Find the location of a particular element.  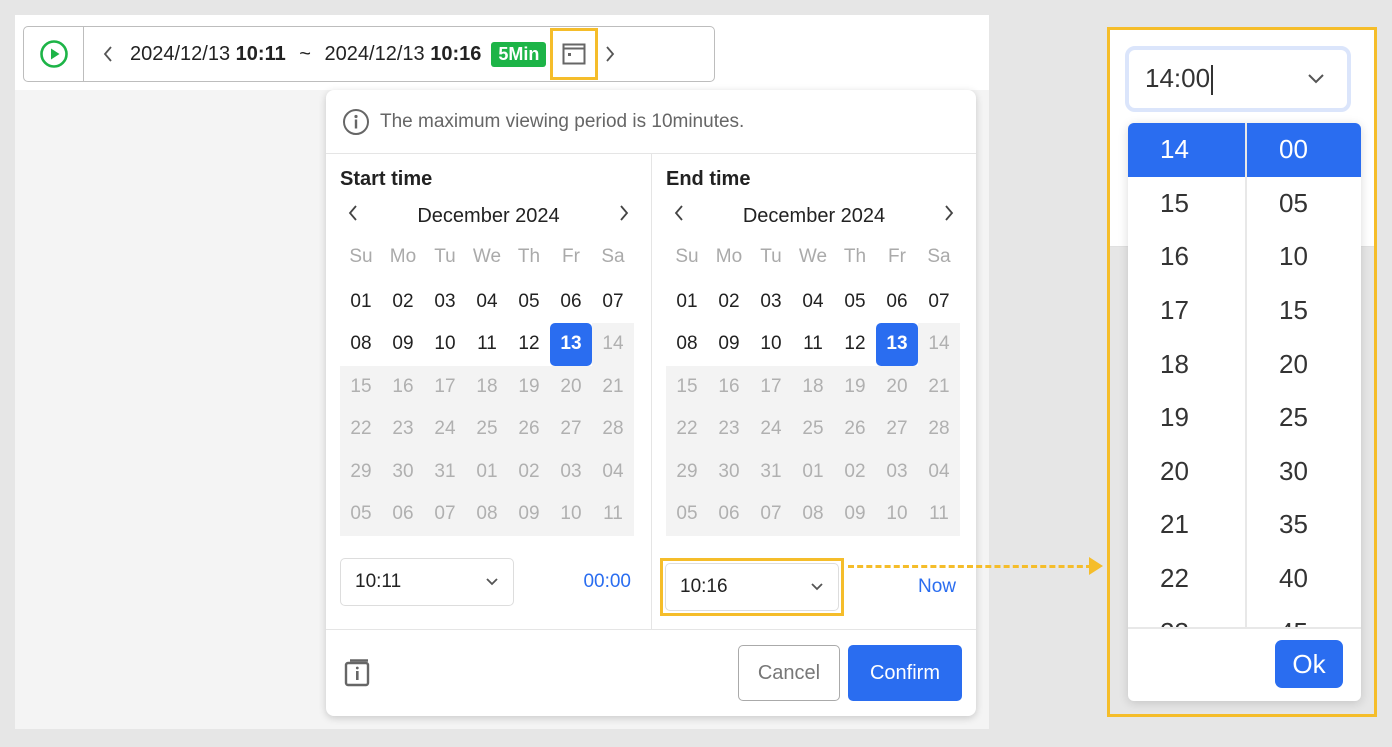

hour-option: 18 is located at coordinates (1186, 364).